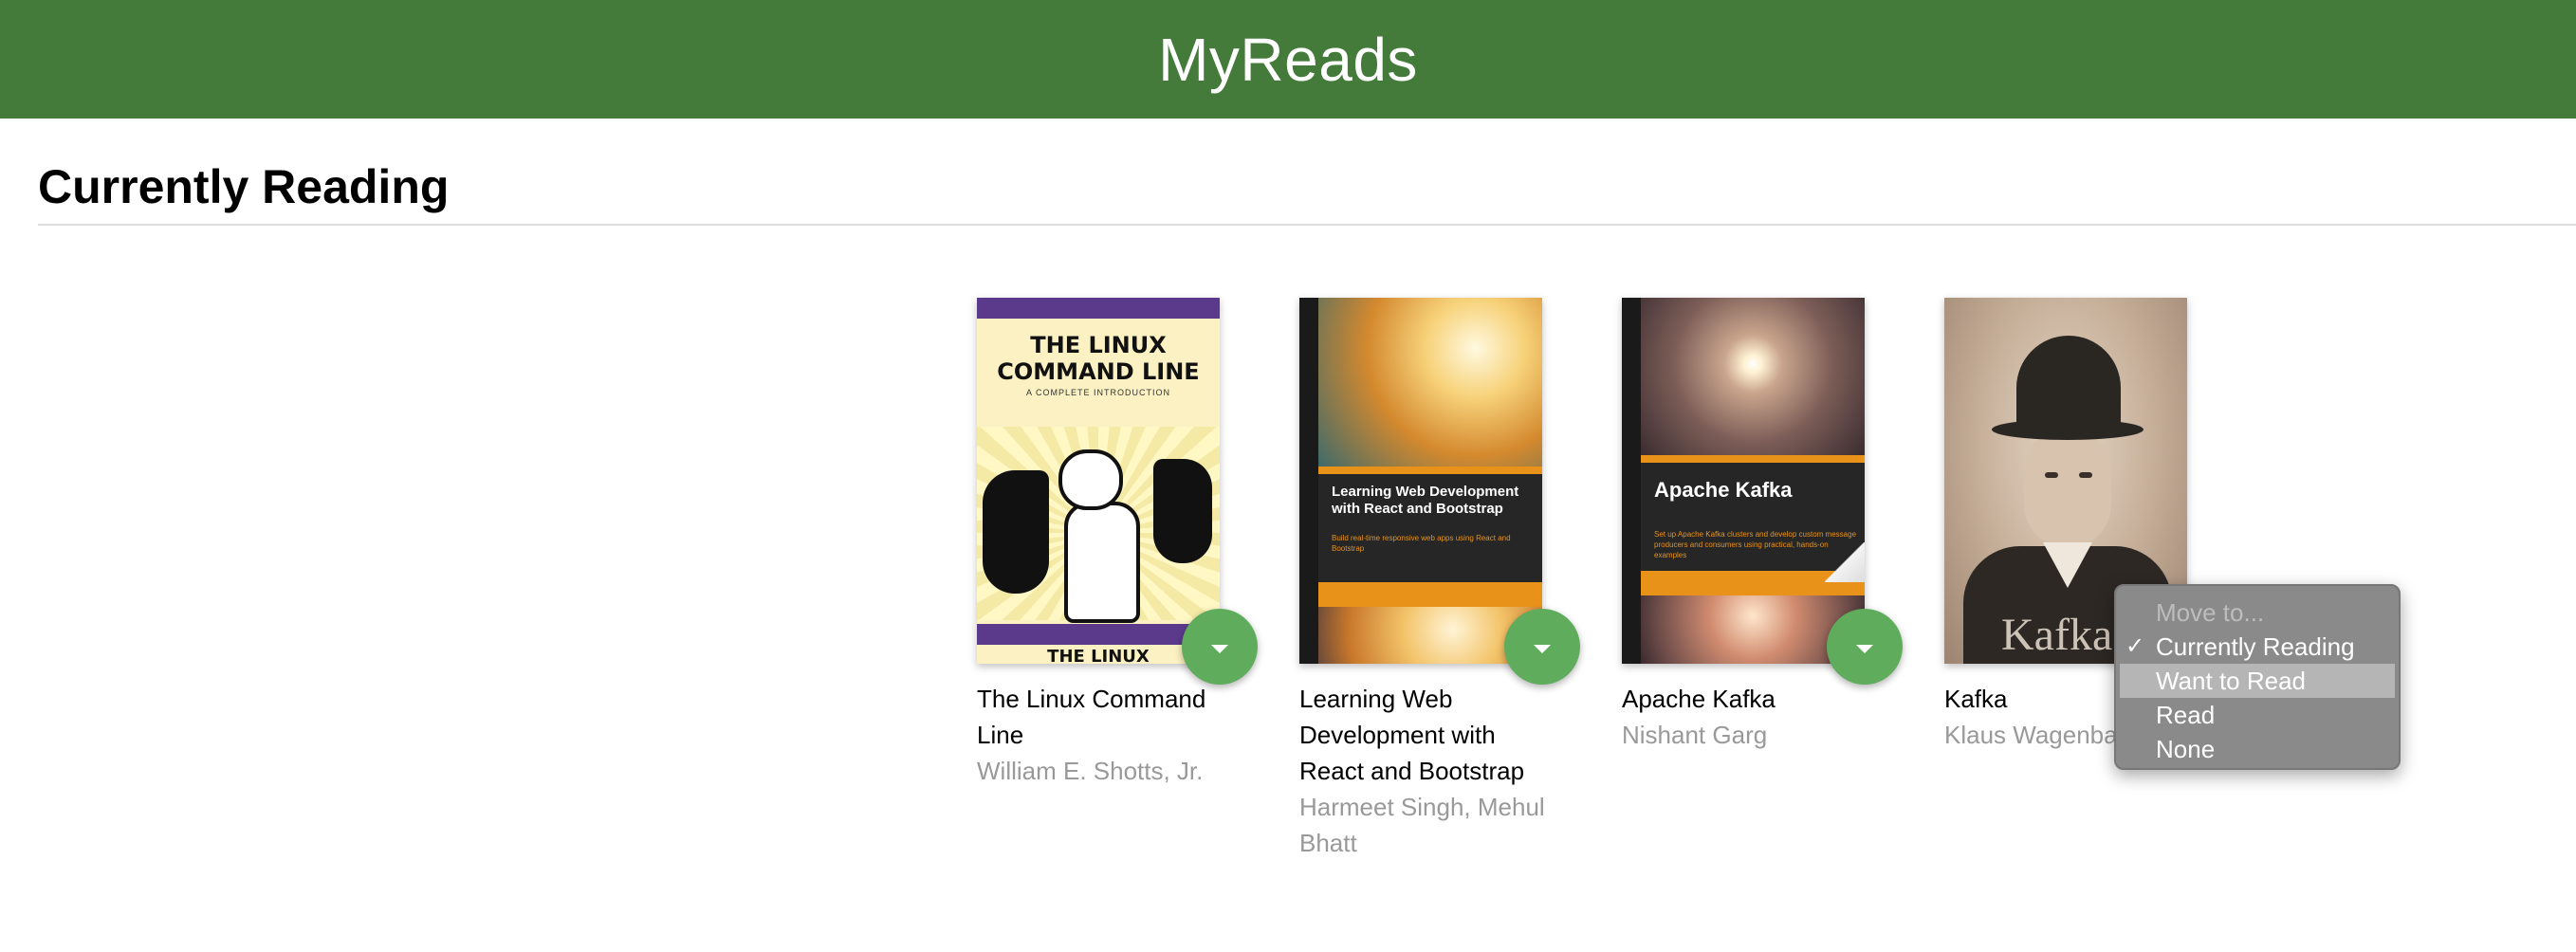 The width and height of the screenshot is (2576, 952). Describe the element at coordinates (1090, 771) in the screenshot. I see `book-authors: William E. Shotts, Jr.` at that location.